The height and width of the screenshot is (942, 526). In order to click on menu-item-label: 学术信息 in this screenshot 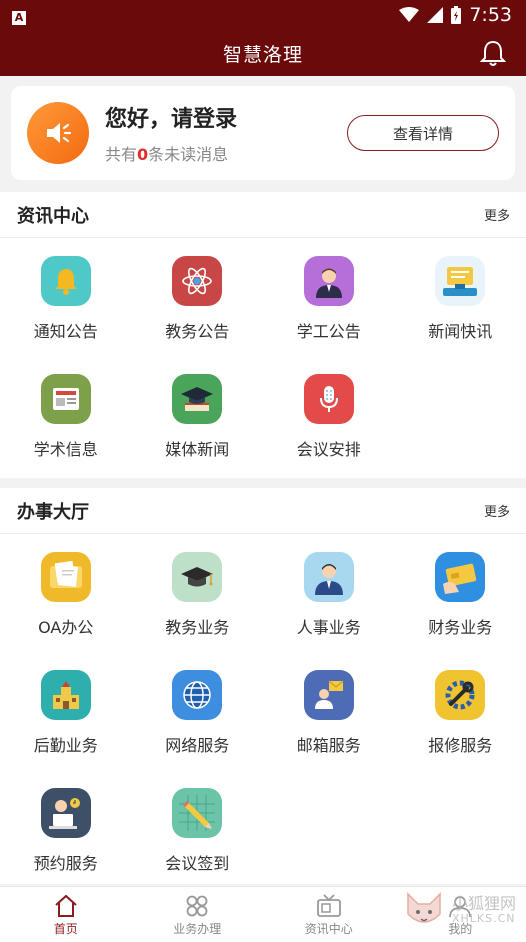, I will do `click(65, 449)`.